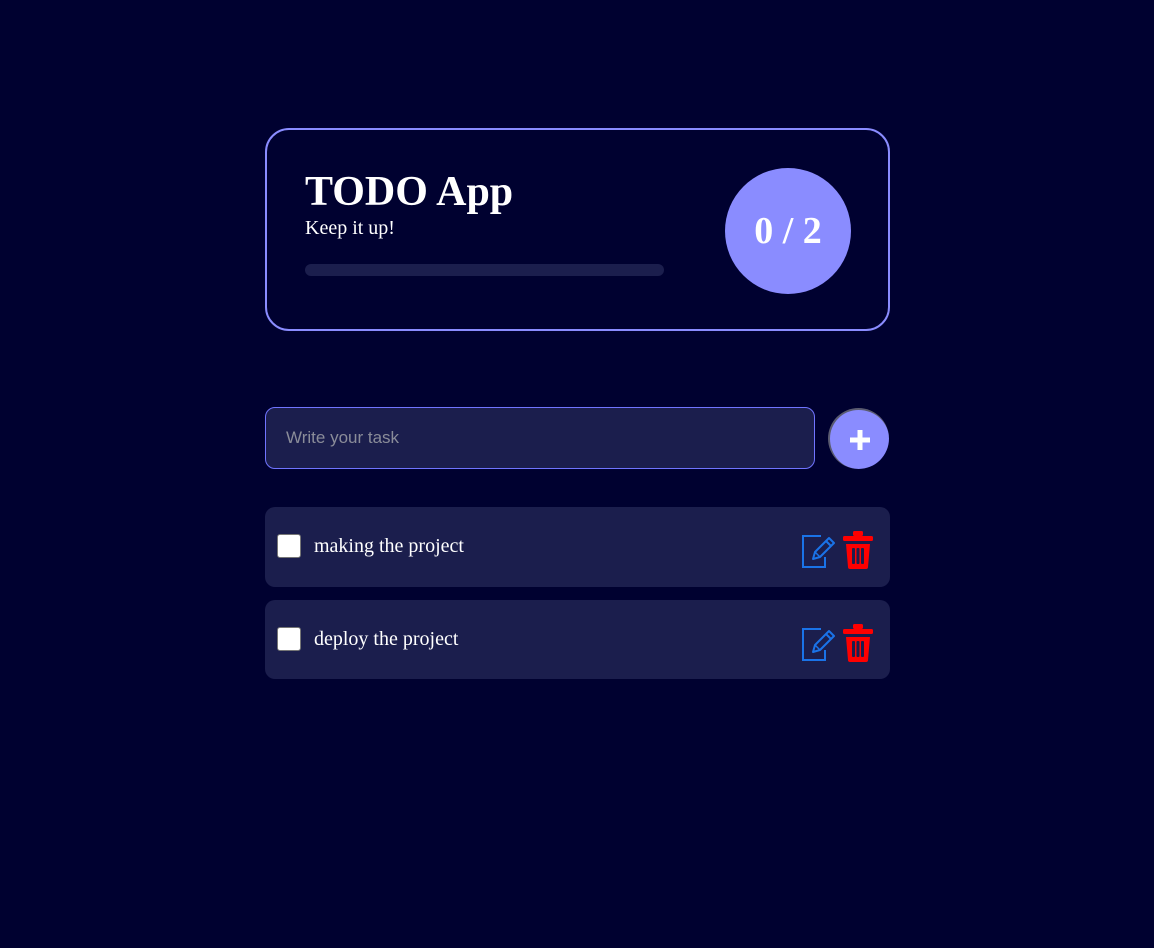  Describe the element at coordinates (577, 593) in the screenshot. I see `task-list: making the project deploy the project` at that location.